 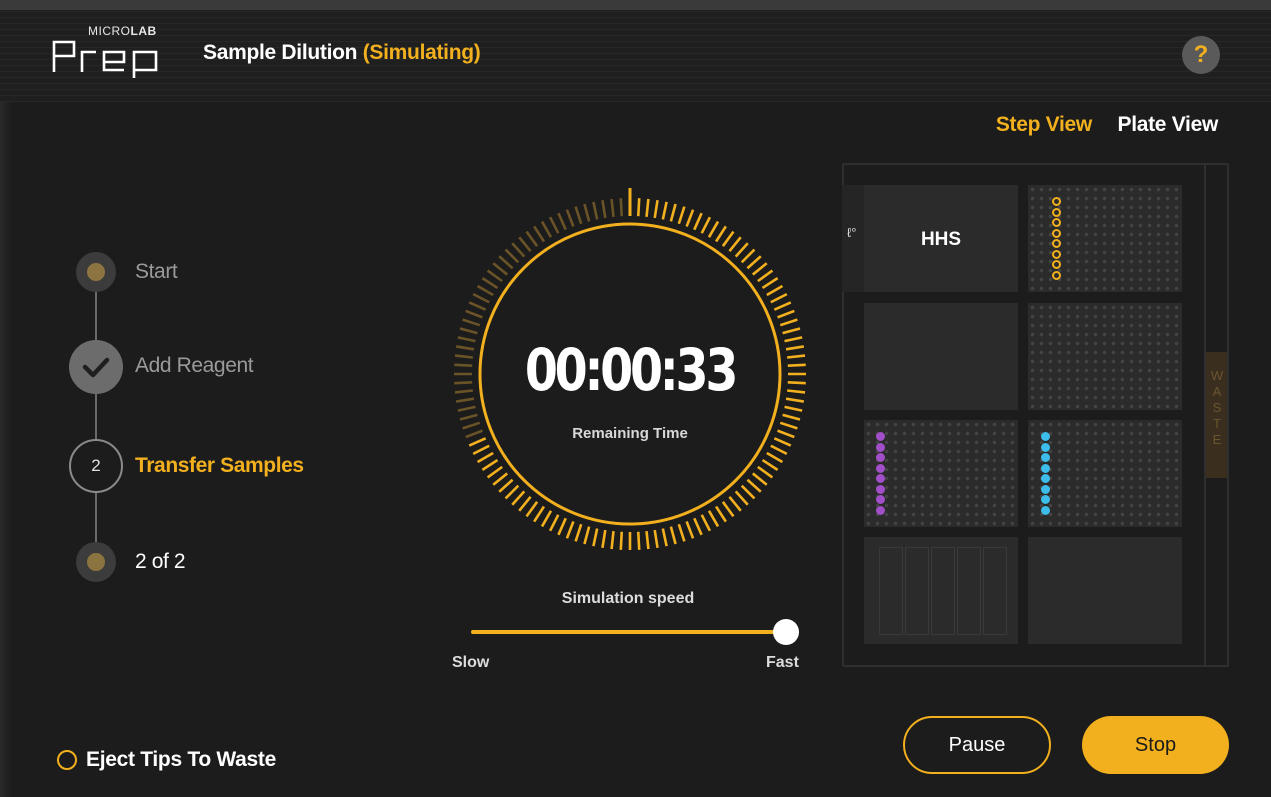 I want to click on deck-position-plate-purple, so click(x=941, y=473).